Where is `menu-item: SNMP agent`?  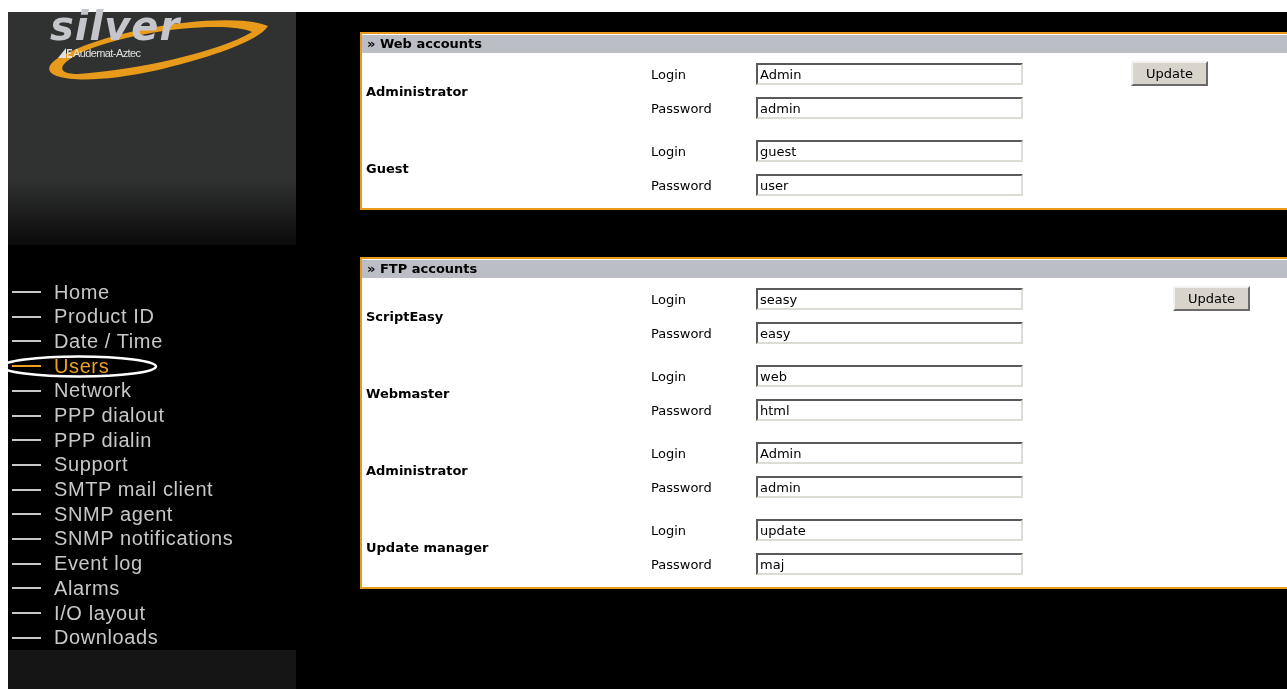 menu-item: SNMP agent is located at coordinates (152, 514).